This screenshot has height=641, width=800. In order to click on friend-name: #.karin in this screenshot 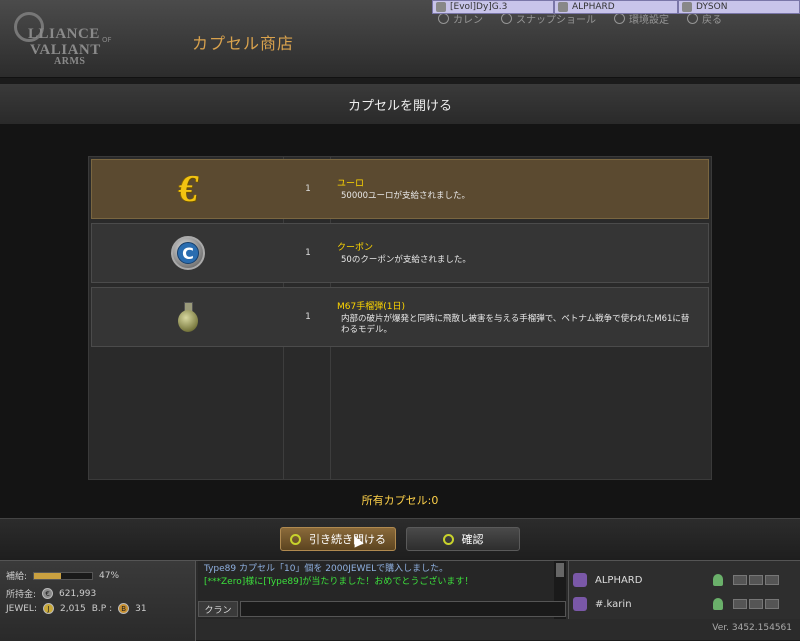, I will do `click(613, 604)`.